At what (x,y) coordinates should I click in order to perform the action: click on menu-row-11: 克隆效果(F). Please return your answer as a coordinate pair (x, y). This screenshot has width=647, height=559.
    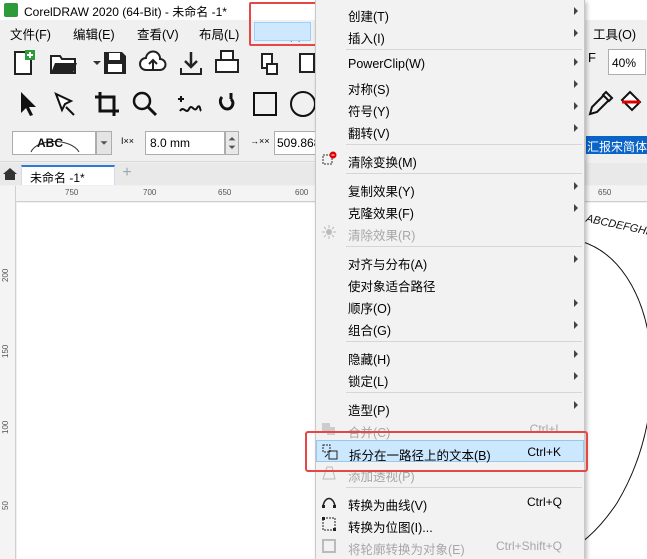
    Looking at the image, I should click on (450, 210).